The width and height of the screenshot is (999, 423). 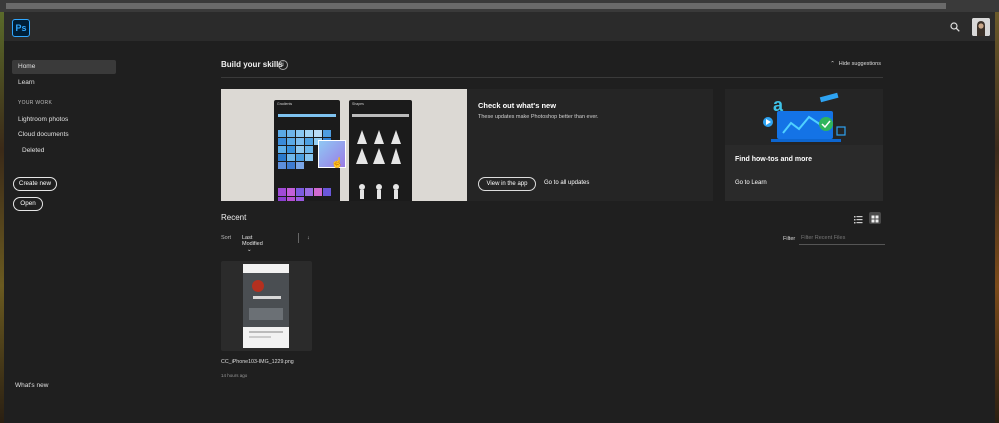 What do you see at coordinates (859, 64) in the screenshot?
I see `hide-suggestions-label: Hide suggestions` at bounding box center [859, 64].